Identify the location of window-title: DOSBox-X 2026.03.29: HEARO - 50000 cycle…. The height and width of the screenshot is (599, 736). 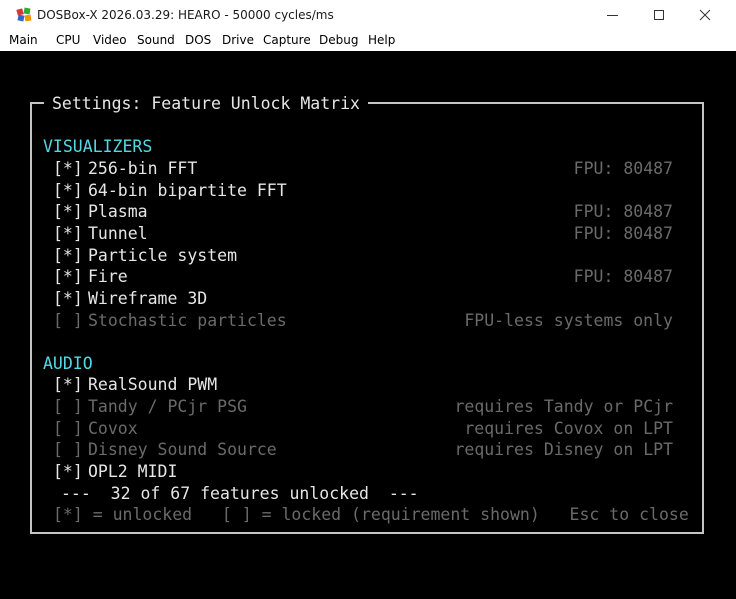
(185, 15).